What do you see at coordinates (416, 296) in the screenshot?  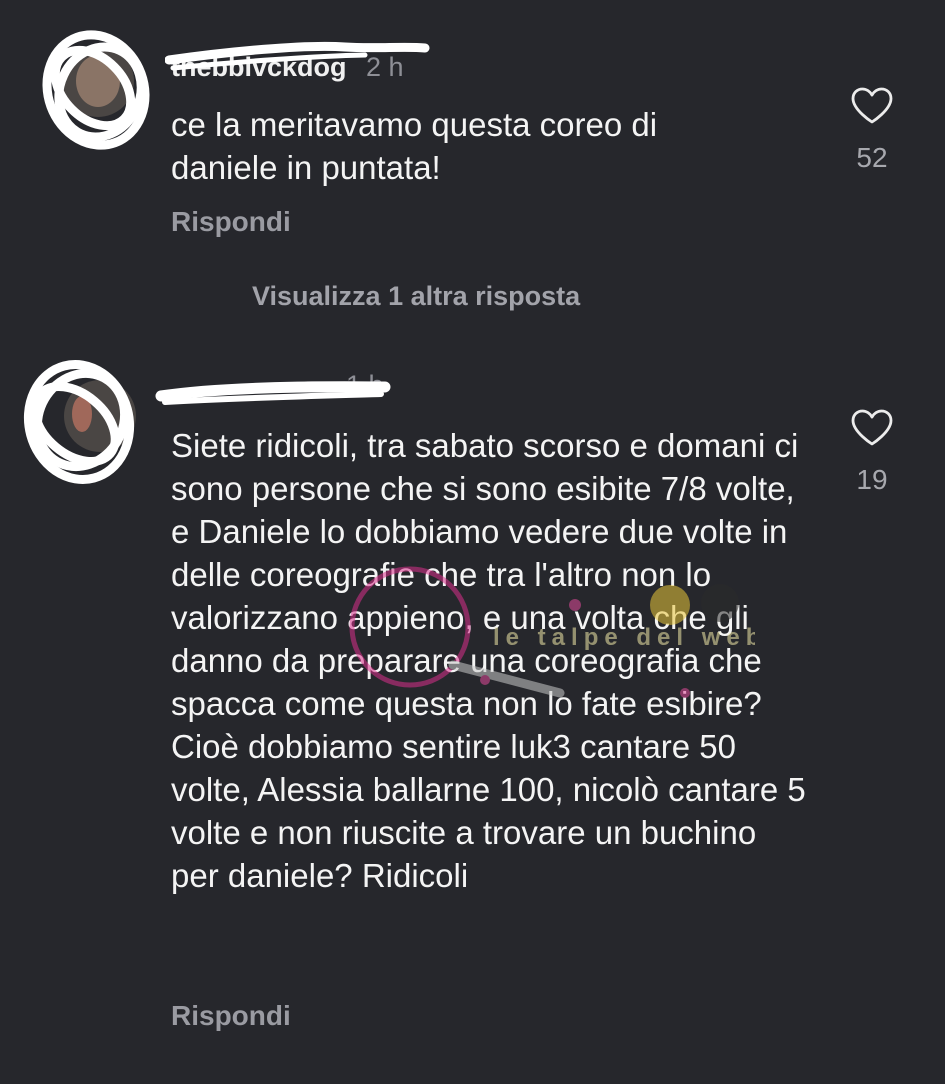 I see `view-more-replies-button: Visualizza 1 altra risposta` at bounding box center [416, 296].